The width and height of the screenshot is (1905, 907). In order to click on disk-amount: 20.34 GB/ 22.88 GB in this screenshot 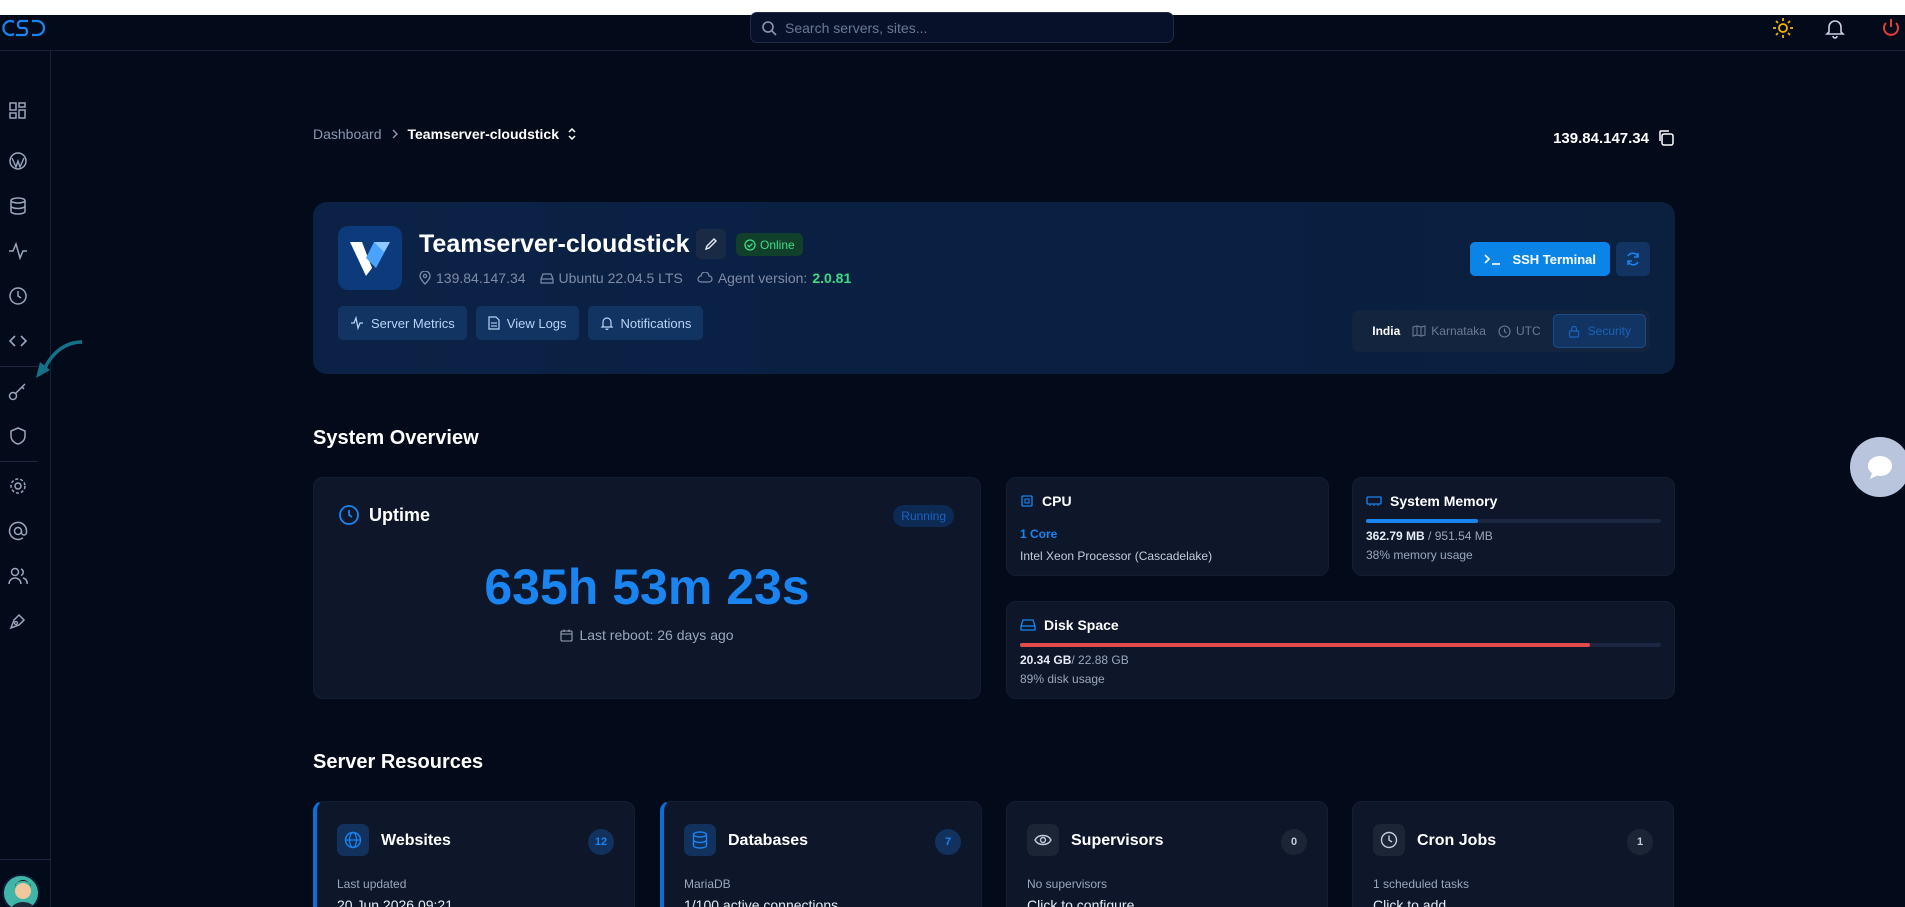, I will do `click(1074, 660)`.